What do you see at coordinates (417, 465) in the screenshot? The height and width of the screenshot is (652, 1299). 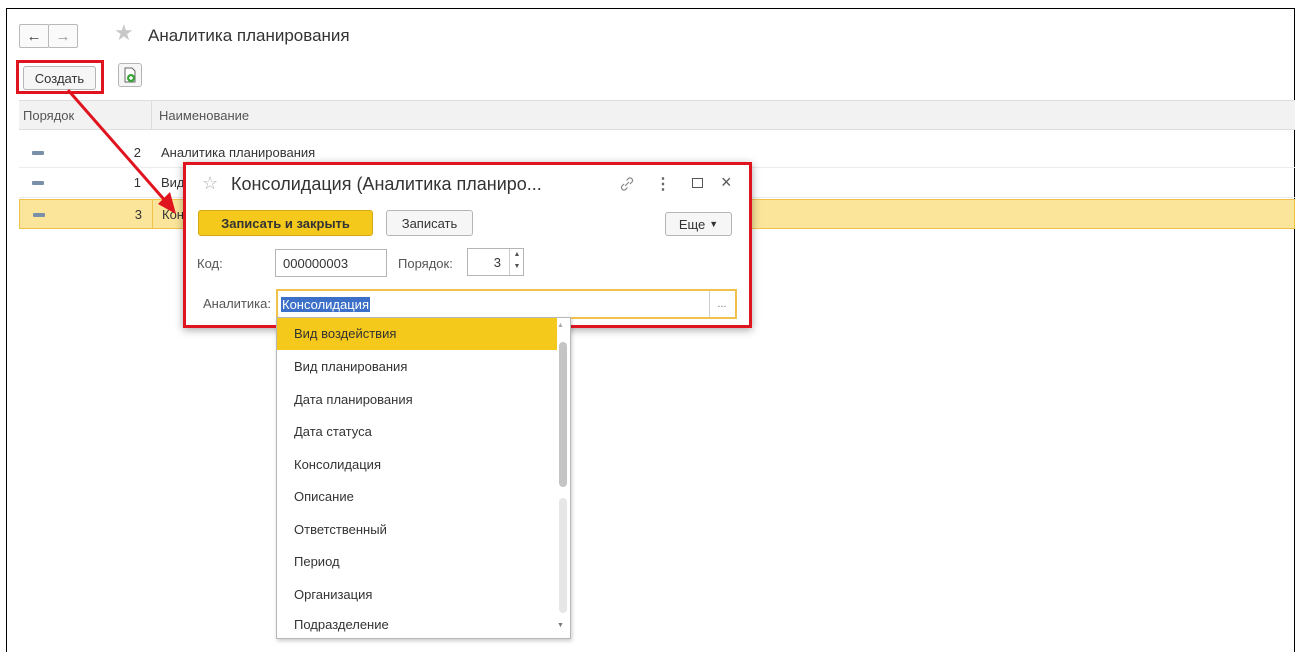 I see `dropdown-item: Консолидация` at bounding box center [417, 465].